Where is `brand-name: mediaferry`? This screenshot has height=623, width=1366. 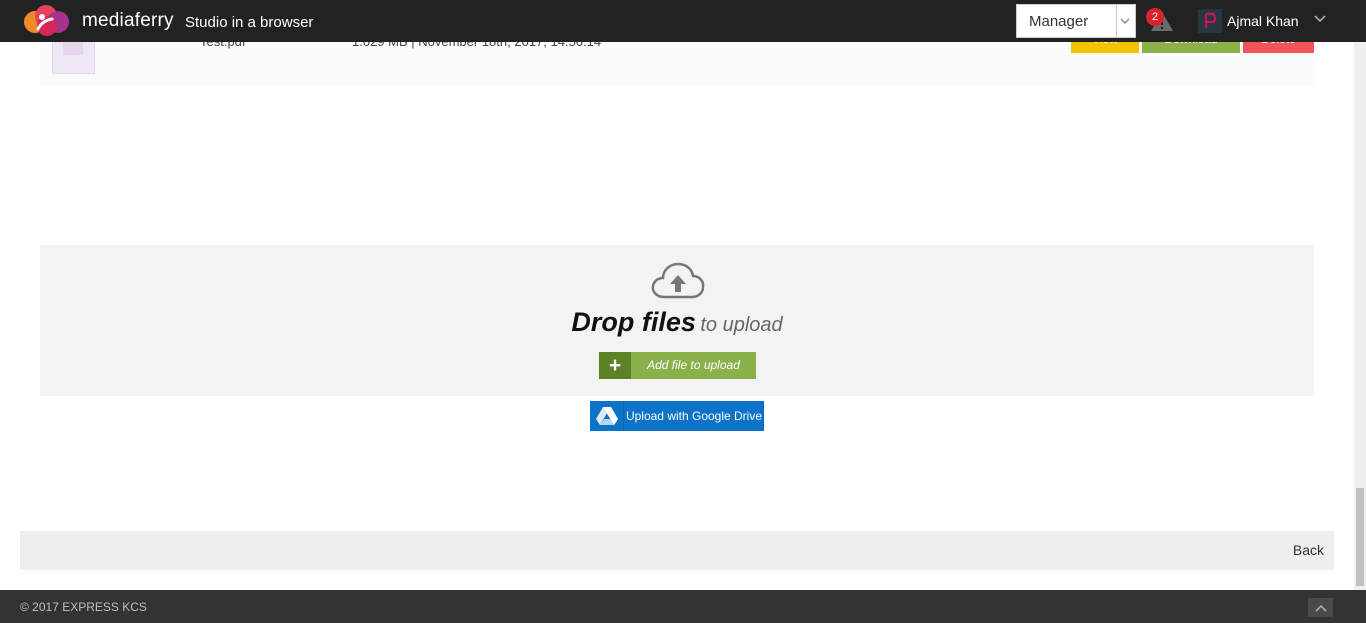
brand-name: mediaferry is located at coordinates (128, 20).